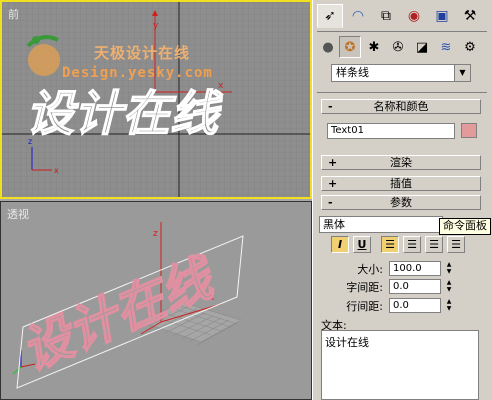 The width and height of the screenshot is (492, 400). What do you see at coordinates (13, 14) in the screenshot?
I see `front-viewport-label: 前` at bounding box center [13, 14].